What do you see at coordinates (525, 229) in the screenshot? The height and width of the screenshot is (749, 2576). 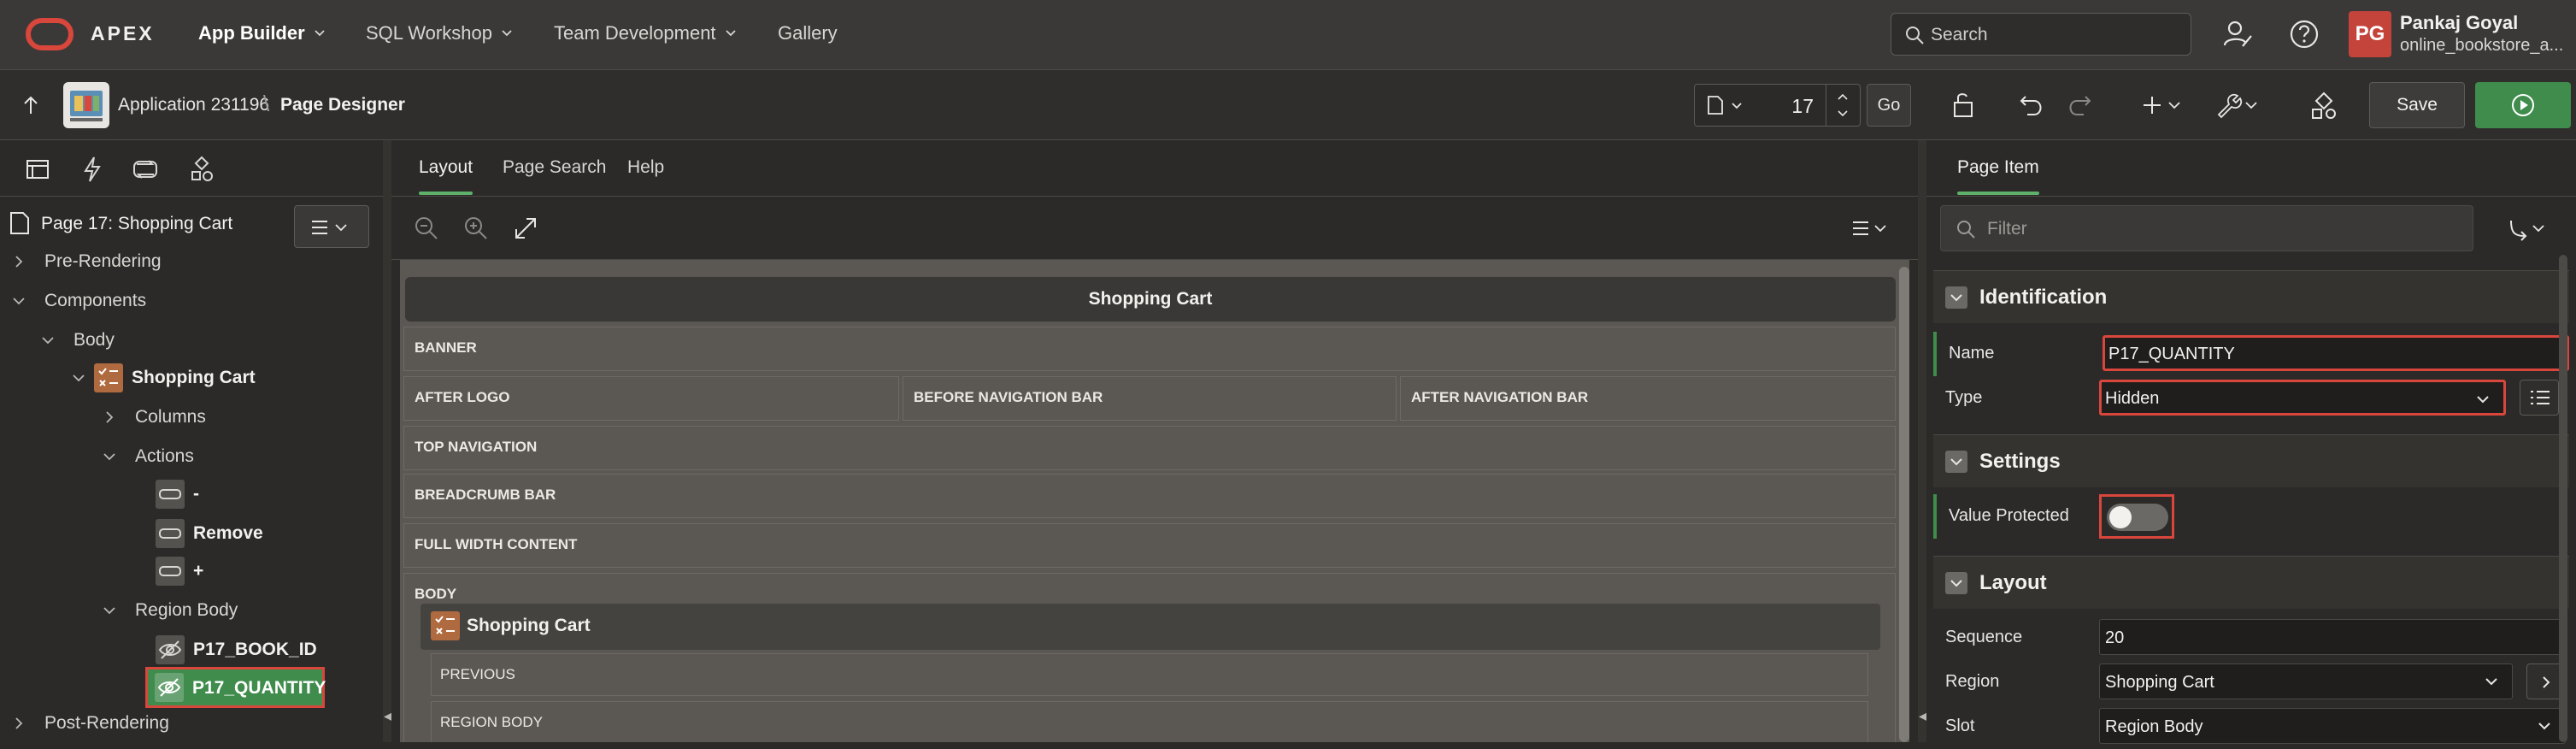 I see `expand-icon` at bounding box center [525, 229].